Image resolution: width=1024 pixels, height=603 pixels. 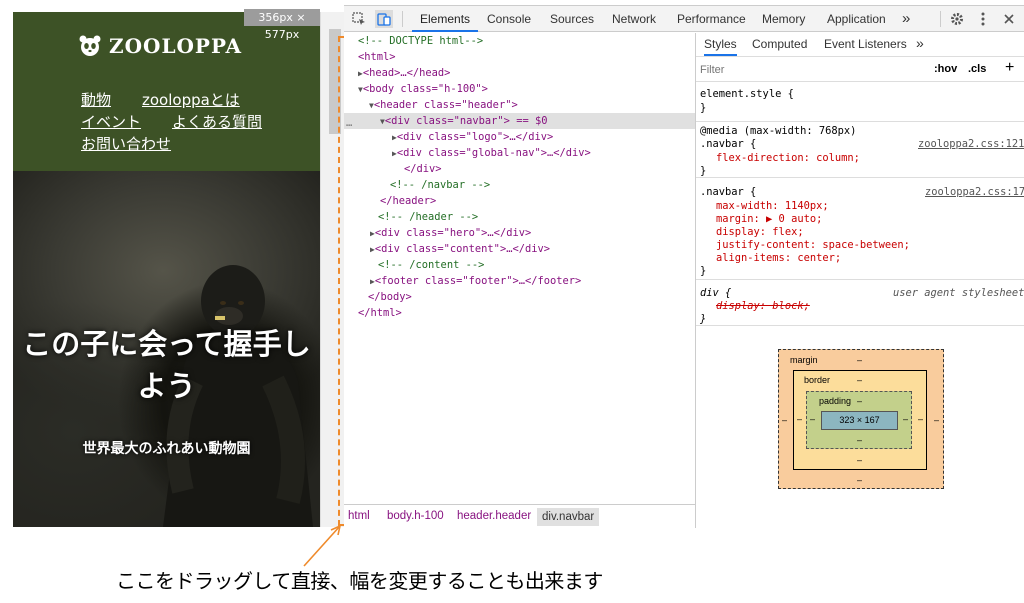 I want to click on tab-performance: Performance, so click(x=711, y=19).